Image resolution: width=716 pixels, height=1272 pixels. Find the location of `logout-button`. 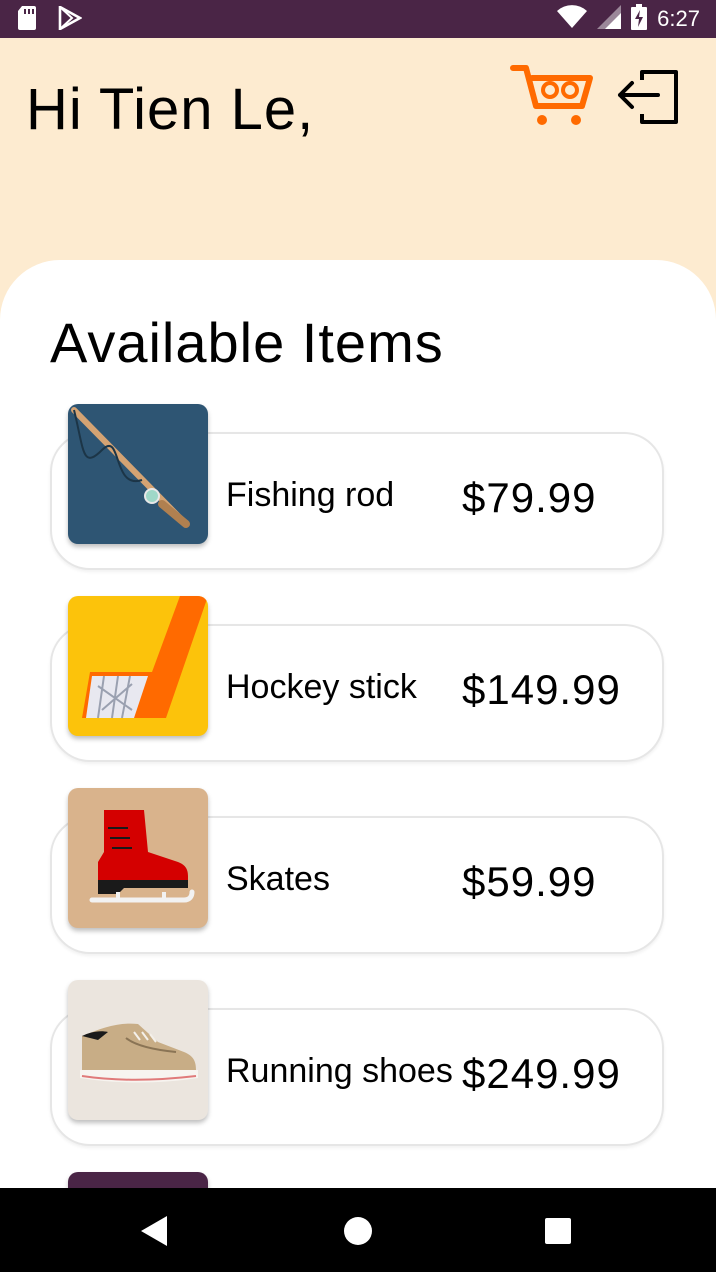

logout-button is located at coordinates (648, 96).